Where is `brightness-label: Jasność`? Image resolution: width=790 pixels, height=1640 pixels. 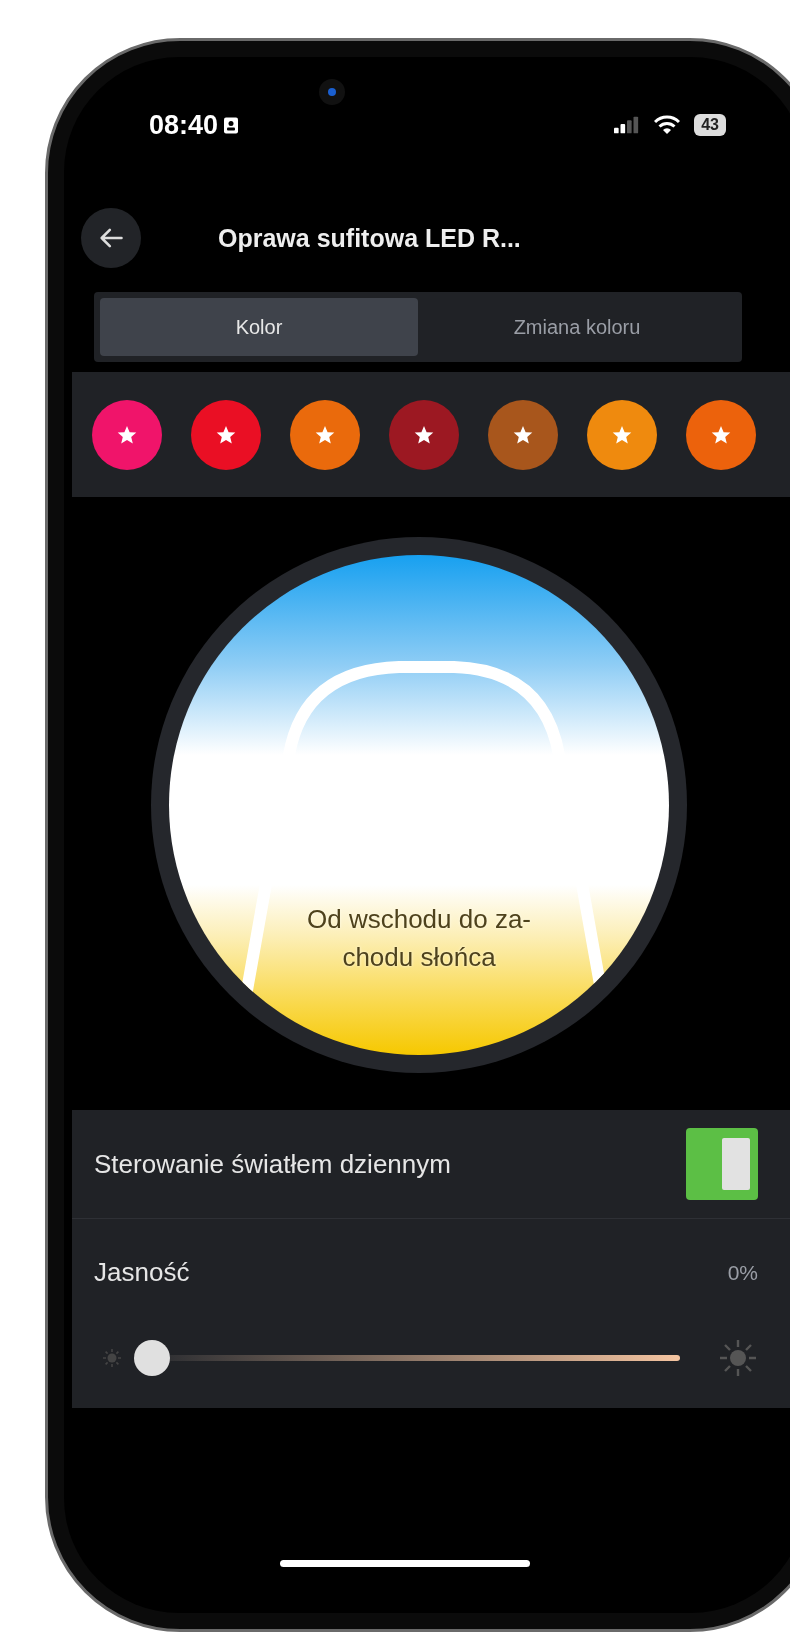
brightness-label: Jasność is located at coordinates (142, 1272).